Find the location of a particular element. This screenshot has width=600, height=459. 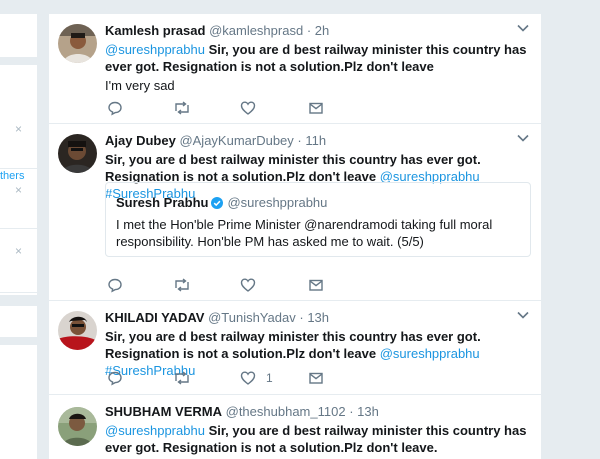

tweet-header: Kamlesh prasad @kamleshprasd · 2h is located at coordinates (217, 30).